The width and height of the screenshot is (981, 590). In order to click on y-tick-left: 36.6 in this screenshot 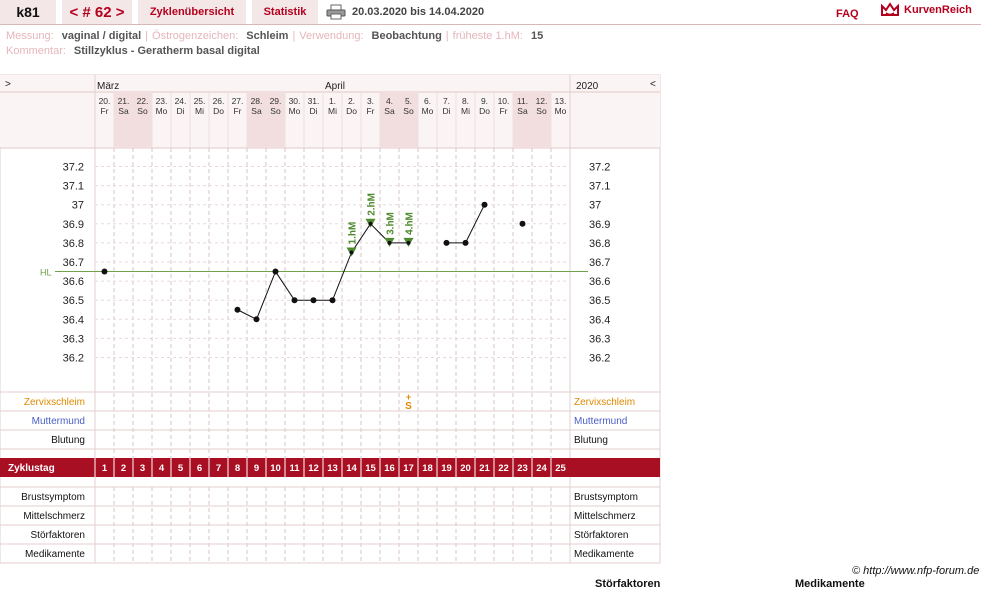, I will do `click(73, 282)`.